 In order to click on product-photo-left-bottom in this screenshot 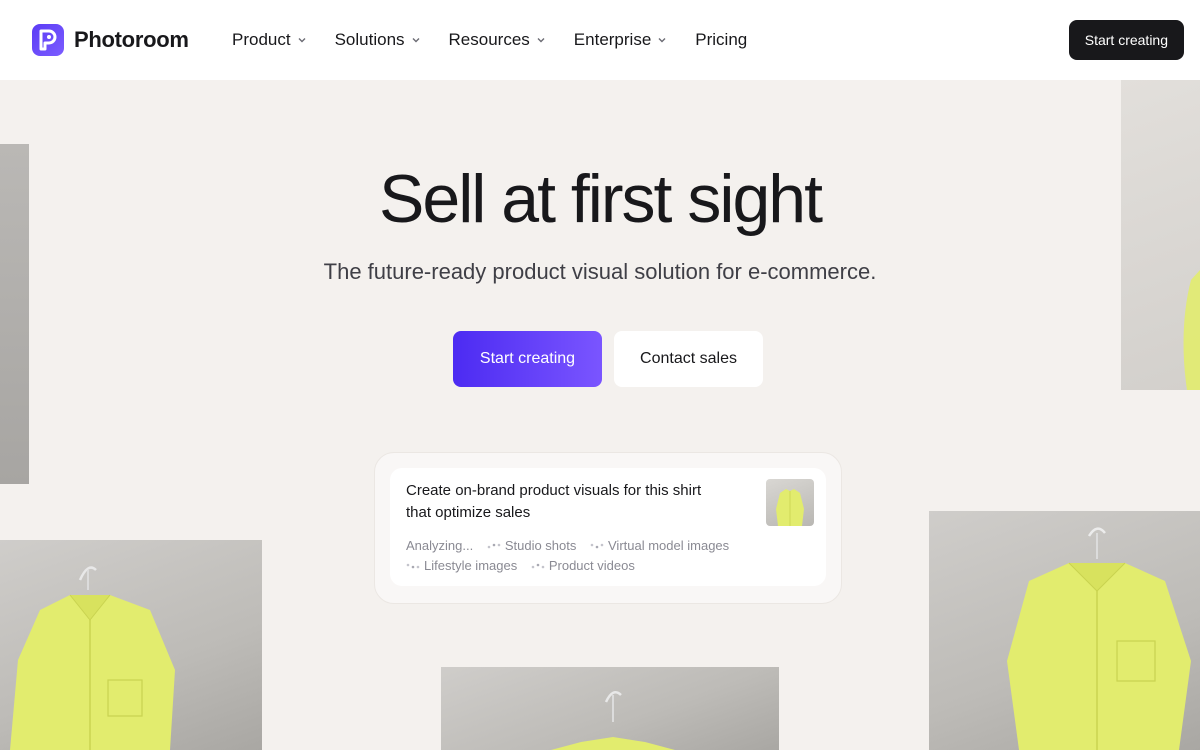, I will do `click(131, 645)`.